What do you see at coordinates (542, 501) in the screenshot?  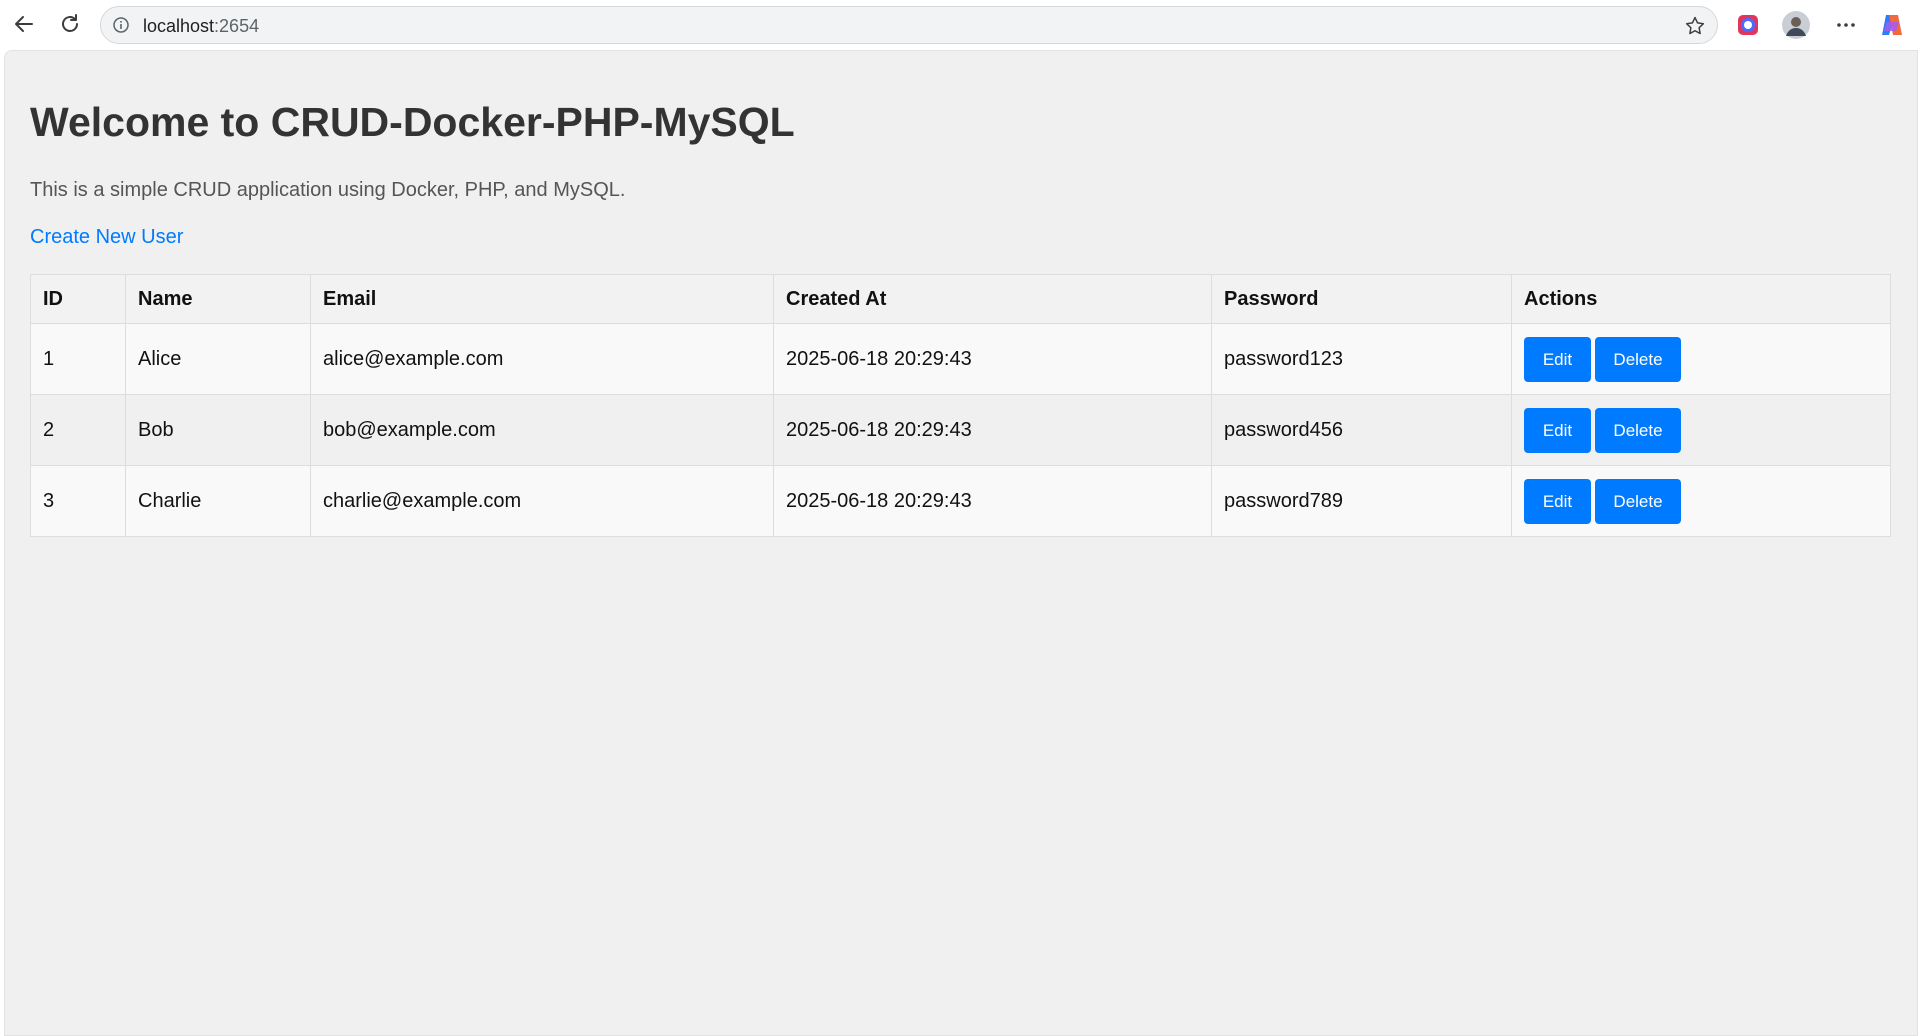 I see `cell-email: charlie@example.com` at bounding box center [542, 501].